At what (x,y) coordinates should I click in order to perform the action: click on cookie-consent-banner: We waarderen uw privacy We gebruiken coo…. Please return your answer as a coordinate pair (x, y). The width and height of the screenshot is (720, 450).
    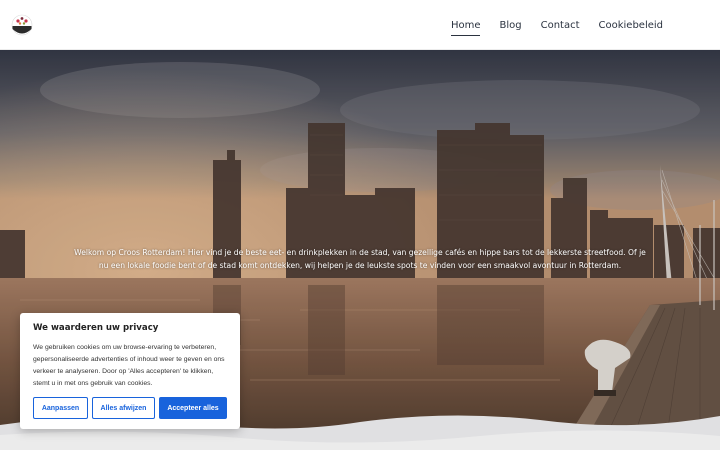
    Looking at the image, I should click on (130, 371).